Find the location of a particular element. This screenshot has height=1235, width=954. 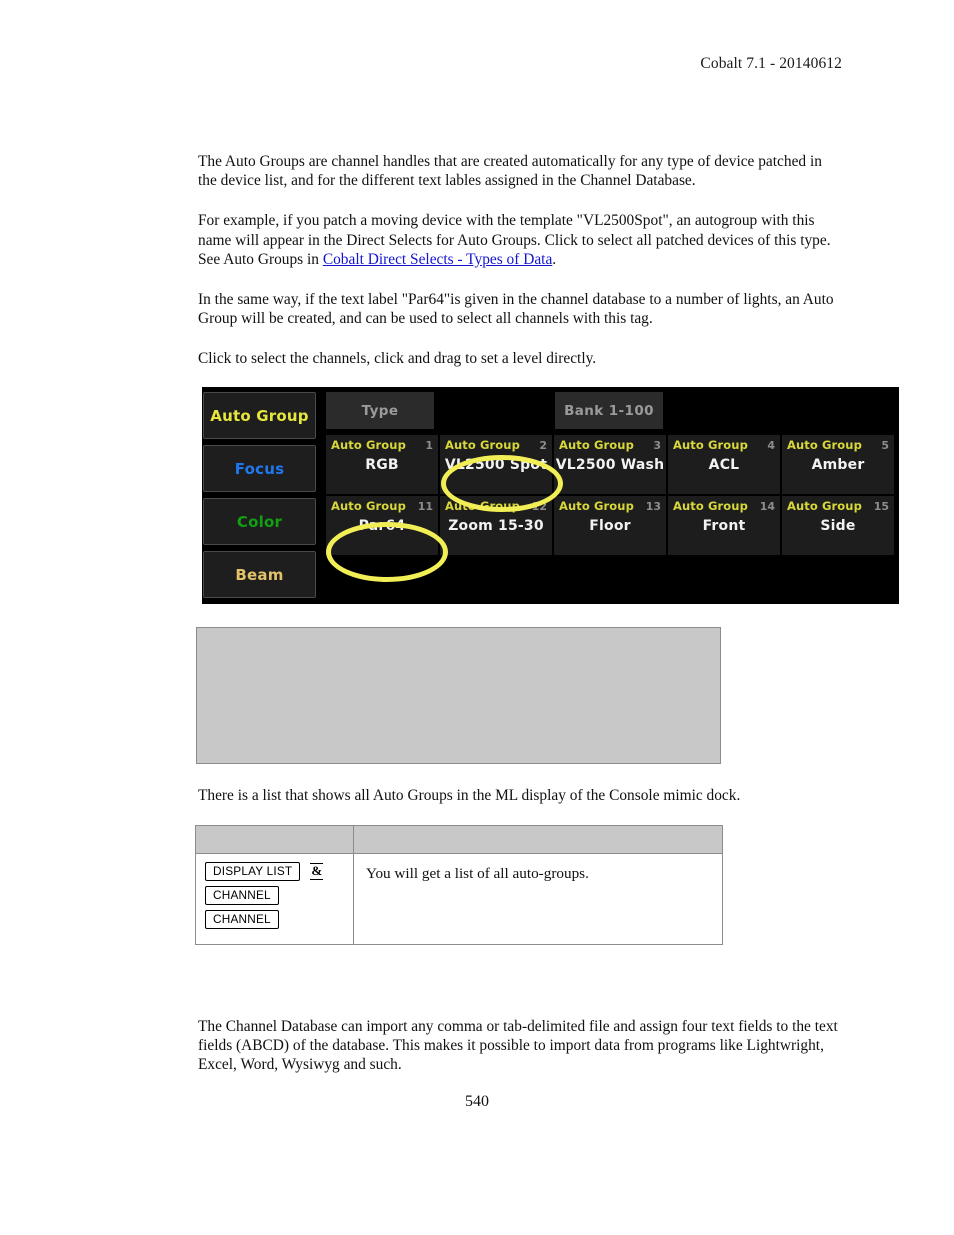

cell-name: RGB is located at coordinates (382, 465).